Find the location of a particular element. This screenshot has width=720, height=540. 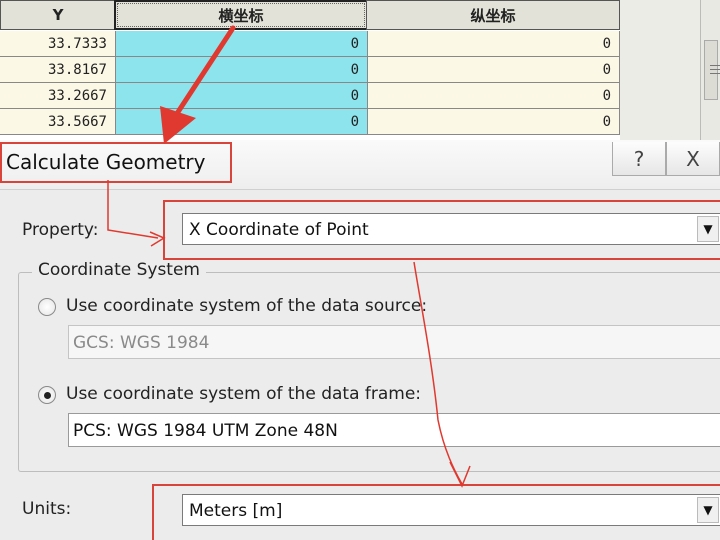

close-button: X is located at coordinates (693, 159).